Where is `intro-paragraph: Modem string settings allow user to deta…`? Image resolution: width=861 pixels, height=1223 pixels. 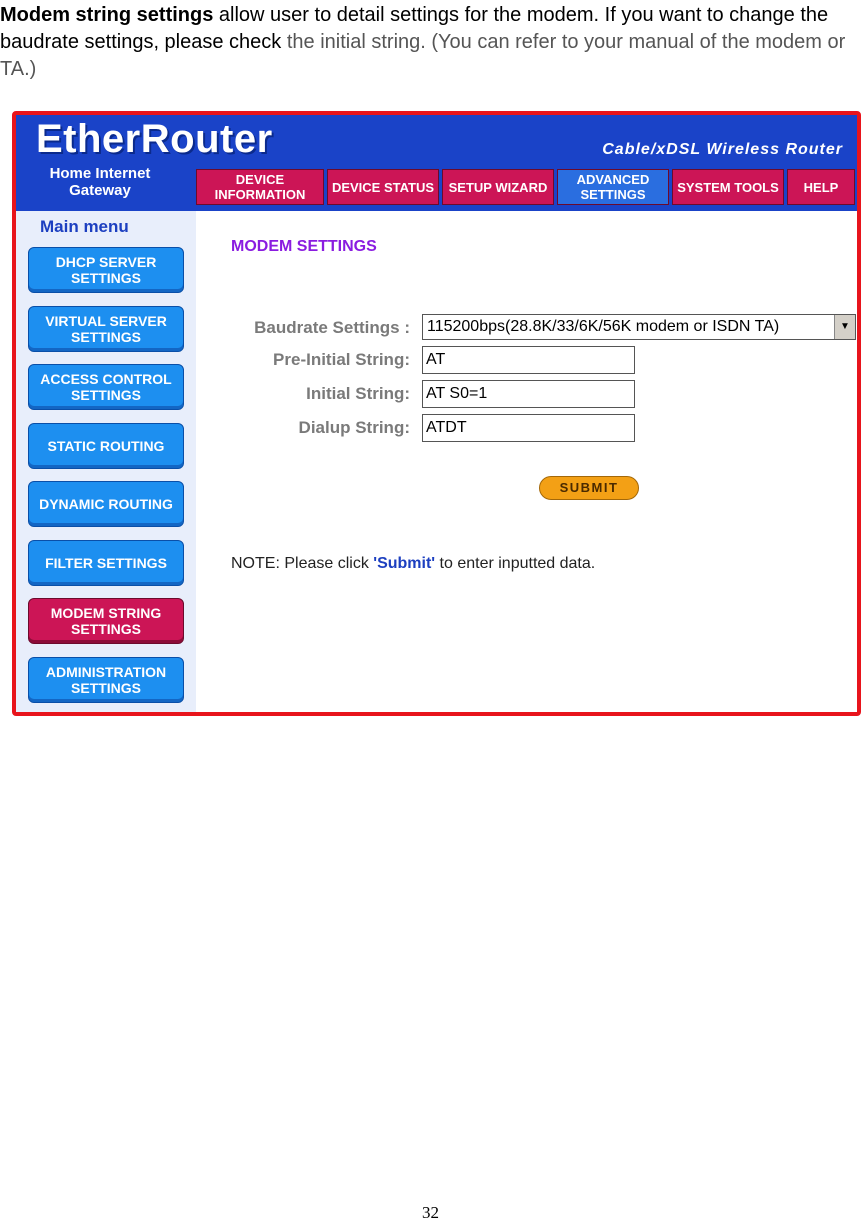 intro-paragraph: Modem string settings allow user to deta… is located at coordinates (430, 42).